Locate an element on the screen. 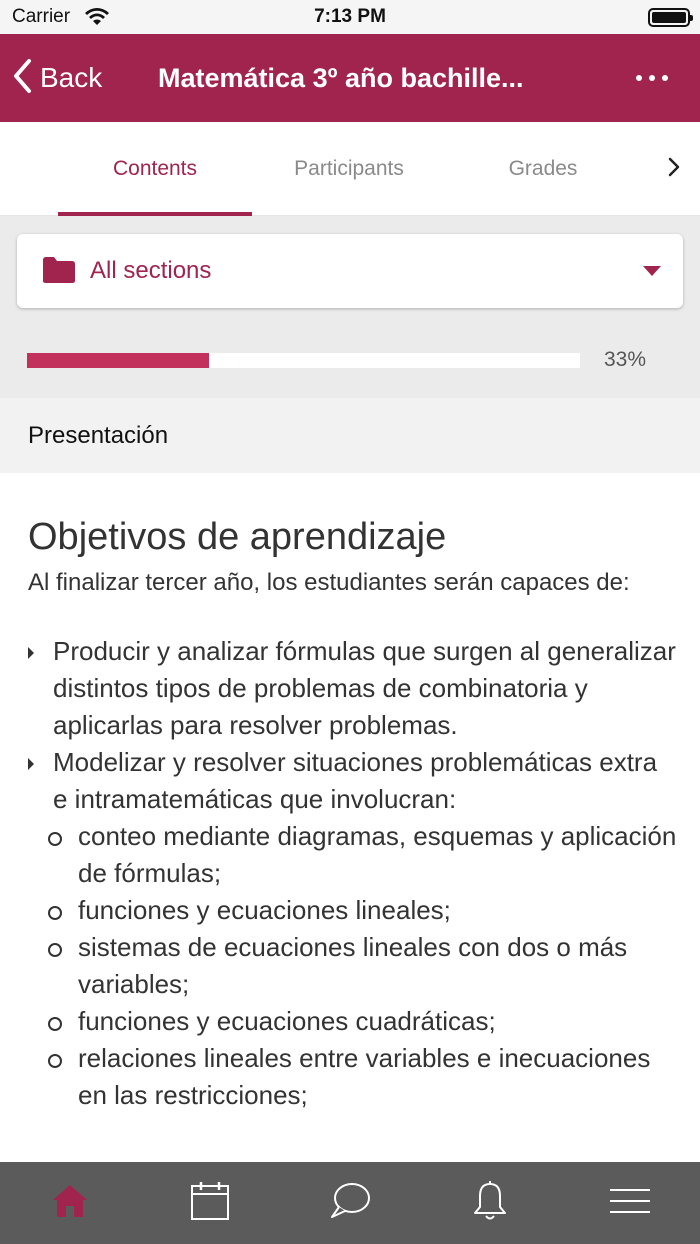 This screenshot has height=1244, width=700. tab-menu is located at coordinates (630, 1203).